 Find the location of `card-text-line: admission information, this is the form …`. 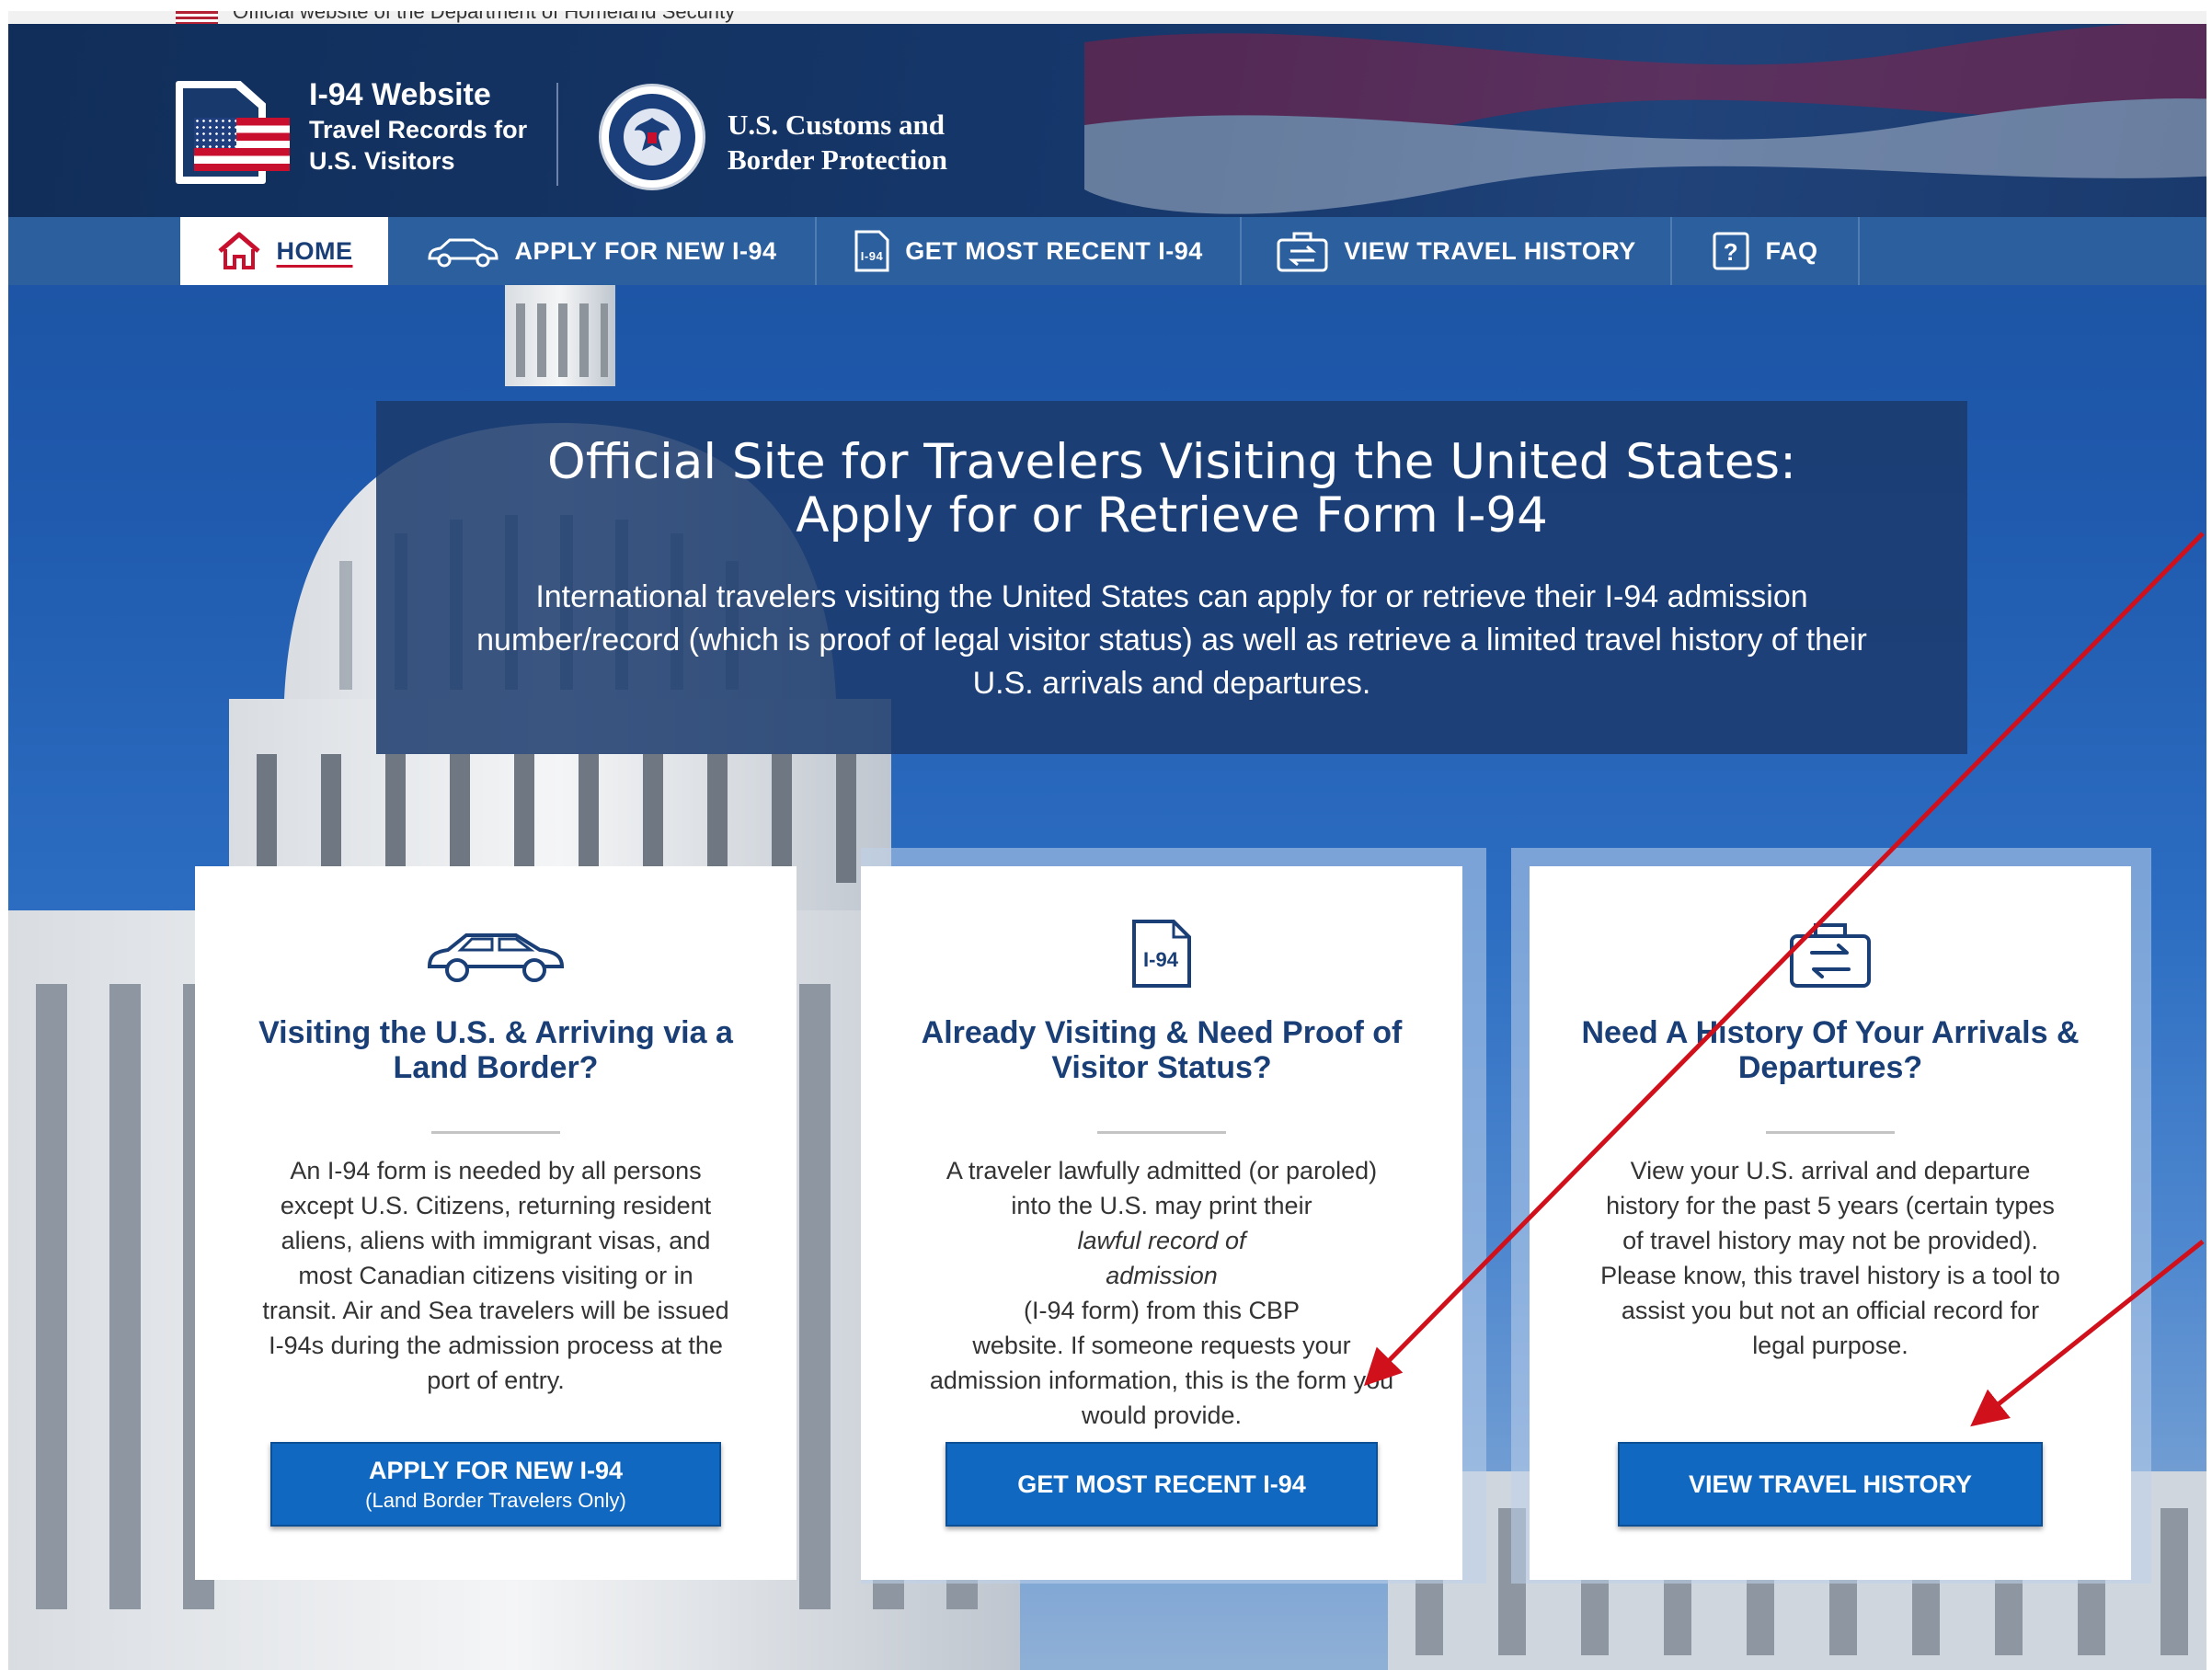

card-text-line: admission information, this is the form … is located at coordinates (1162, 1381).